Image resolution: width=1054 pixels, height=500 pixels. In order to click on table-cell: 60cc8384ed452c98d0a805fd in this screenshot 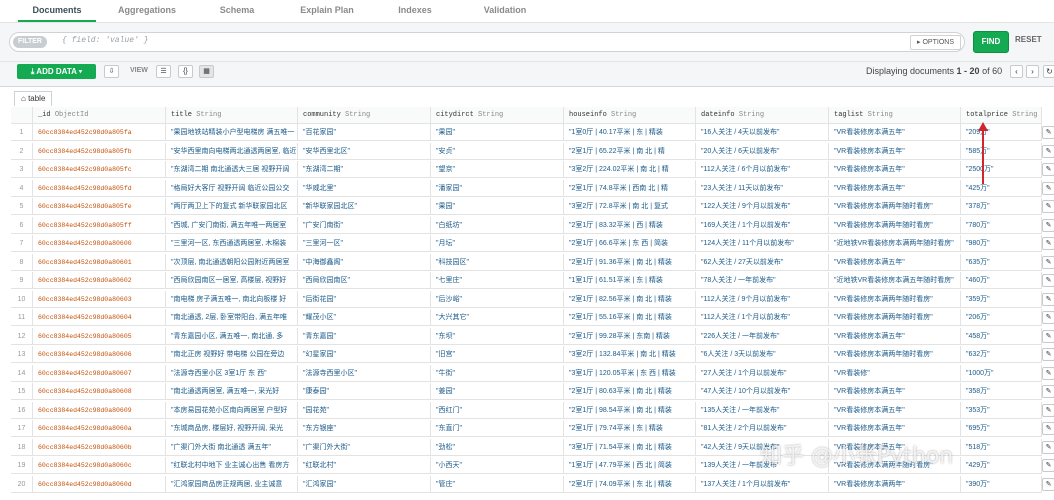, I will do `click(99, 188)`.